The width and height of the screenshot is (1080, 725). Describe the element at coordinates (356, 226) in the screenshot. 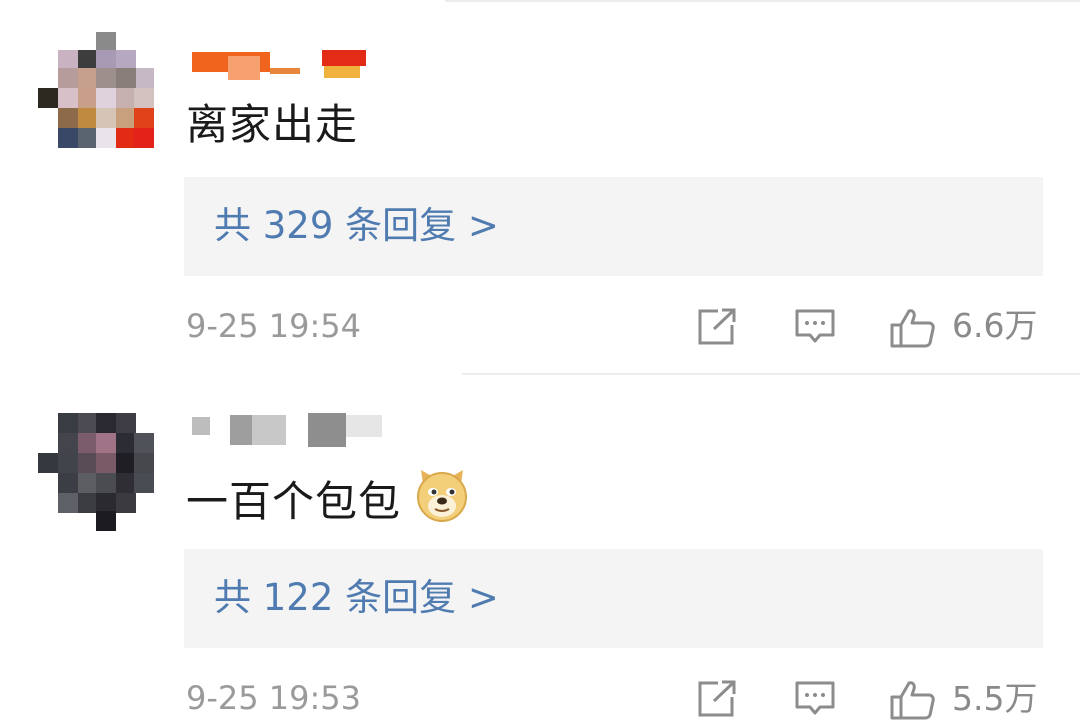

I see `view-replies-link: 共 329 条回复 >` at that location.